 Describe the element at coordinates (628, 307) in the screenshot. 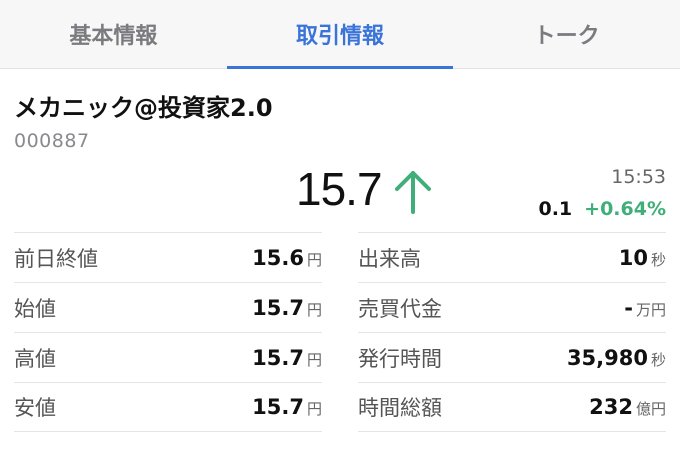

I see `stat-value: -` at that location.